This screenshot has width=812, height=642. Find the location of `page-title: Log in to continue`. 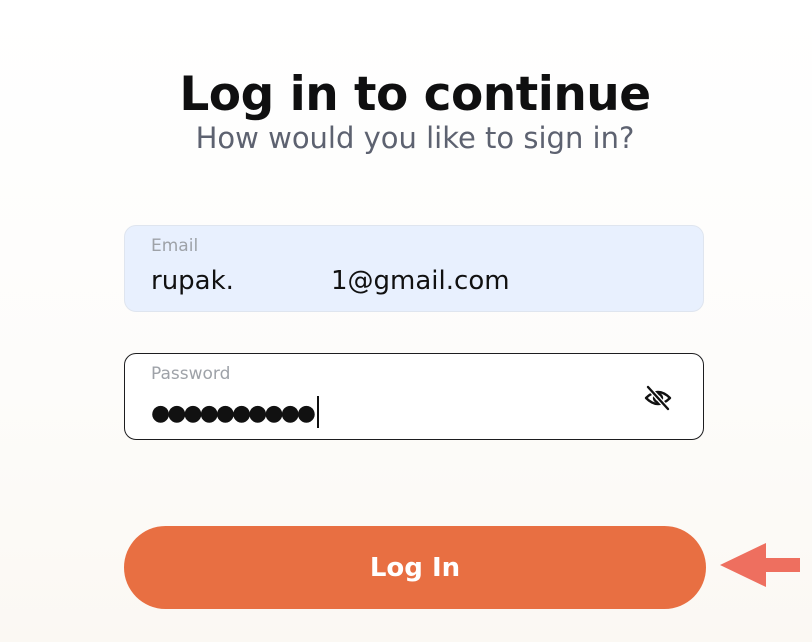

page-title: Log in to continue is located at coordinates (415, 95).